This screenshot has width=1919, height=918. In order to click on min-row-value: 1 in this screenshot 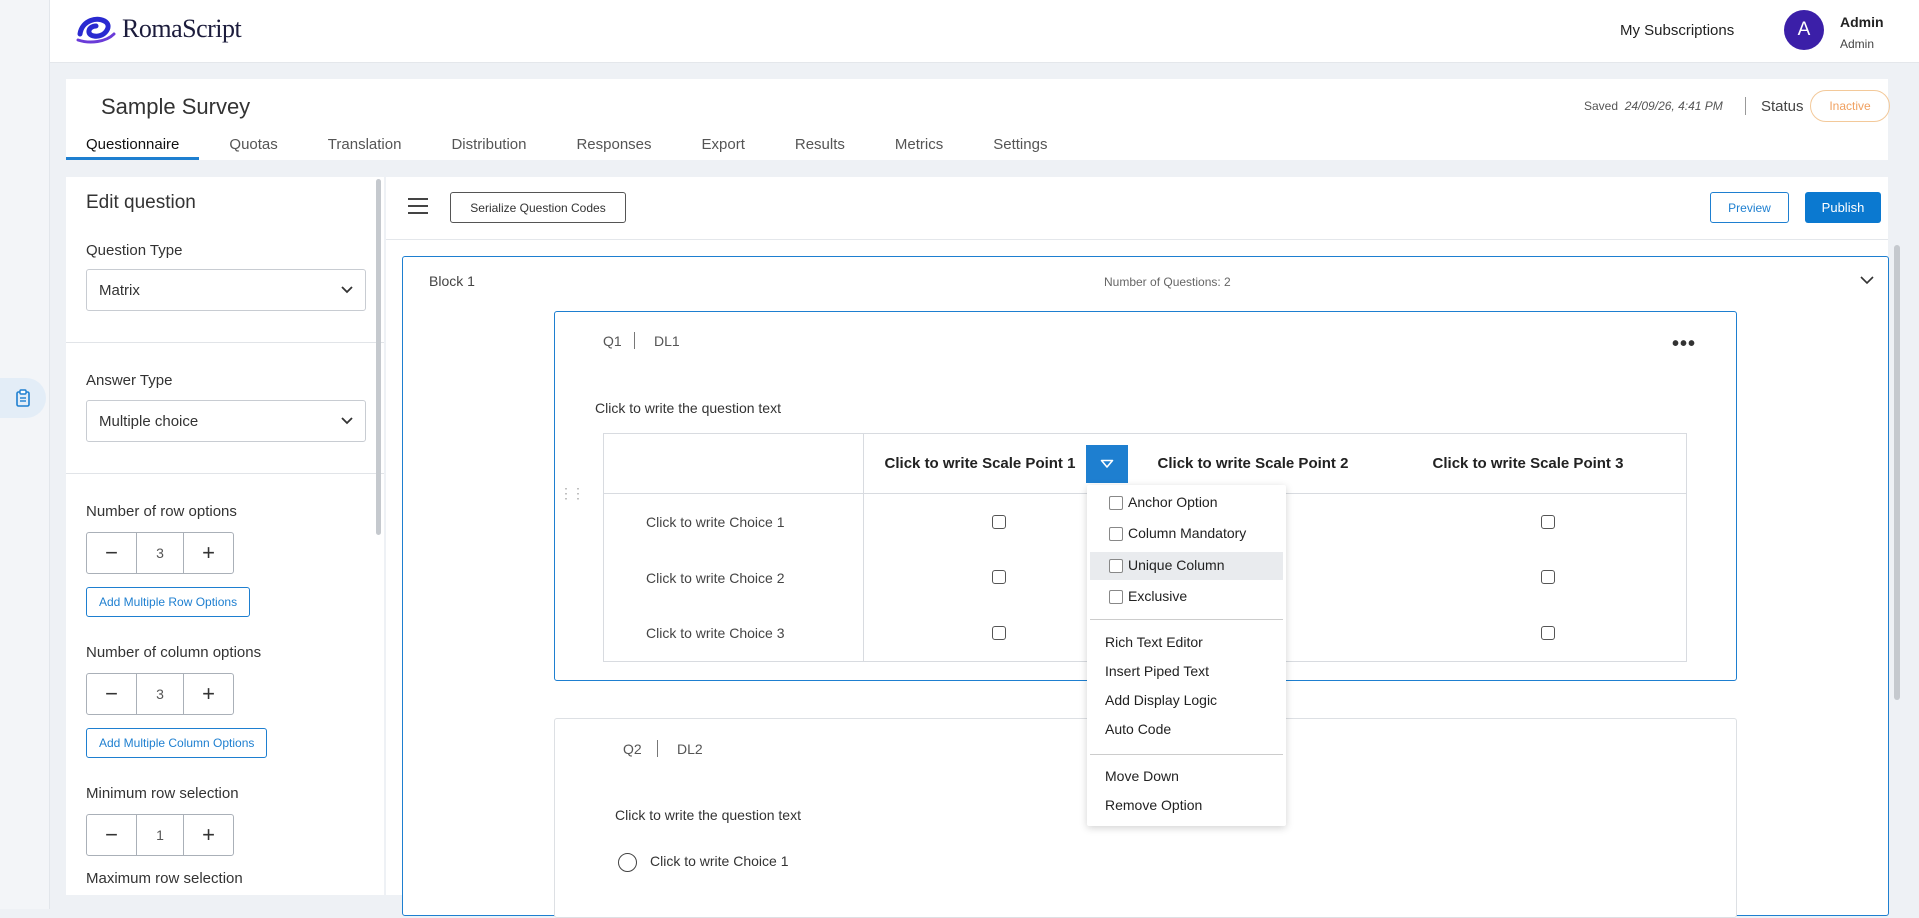, I will do `click(160, 835)`.